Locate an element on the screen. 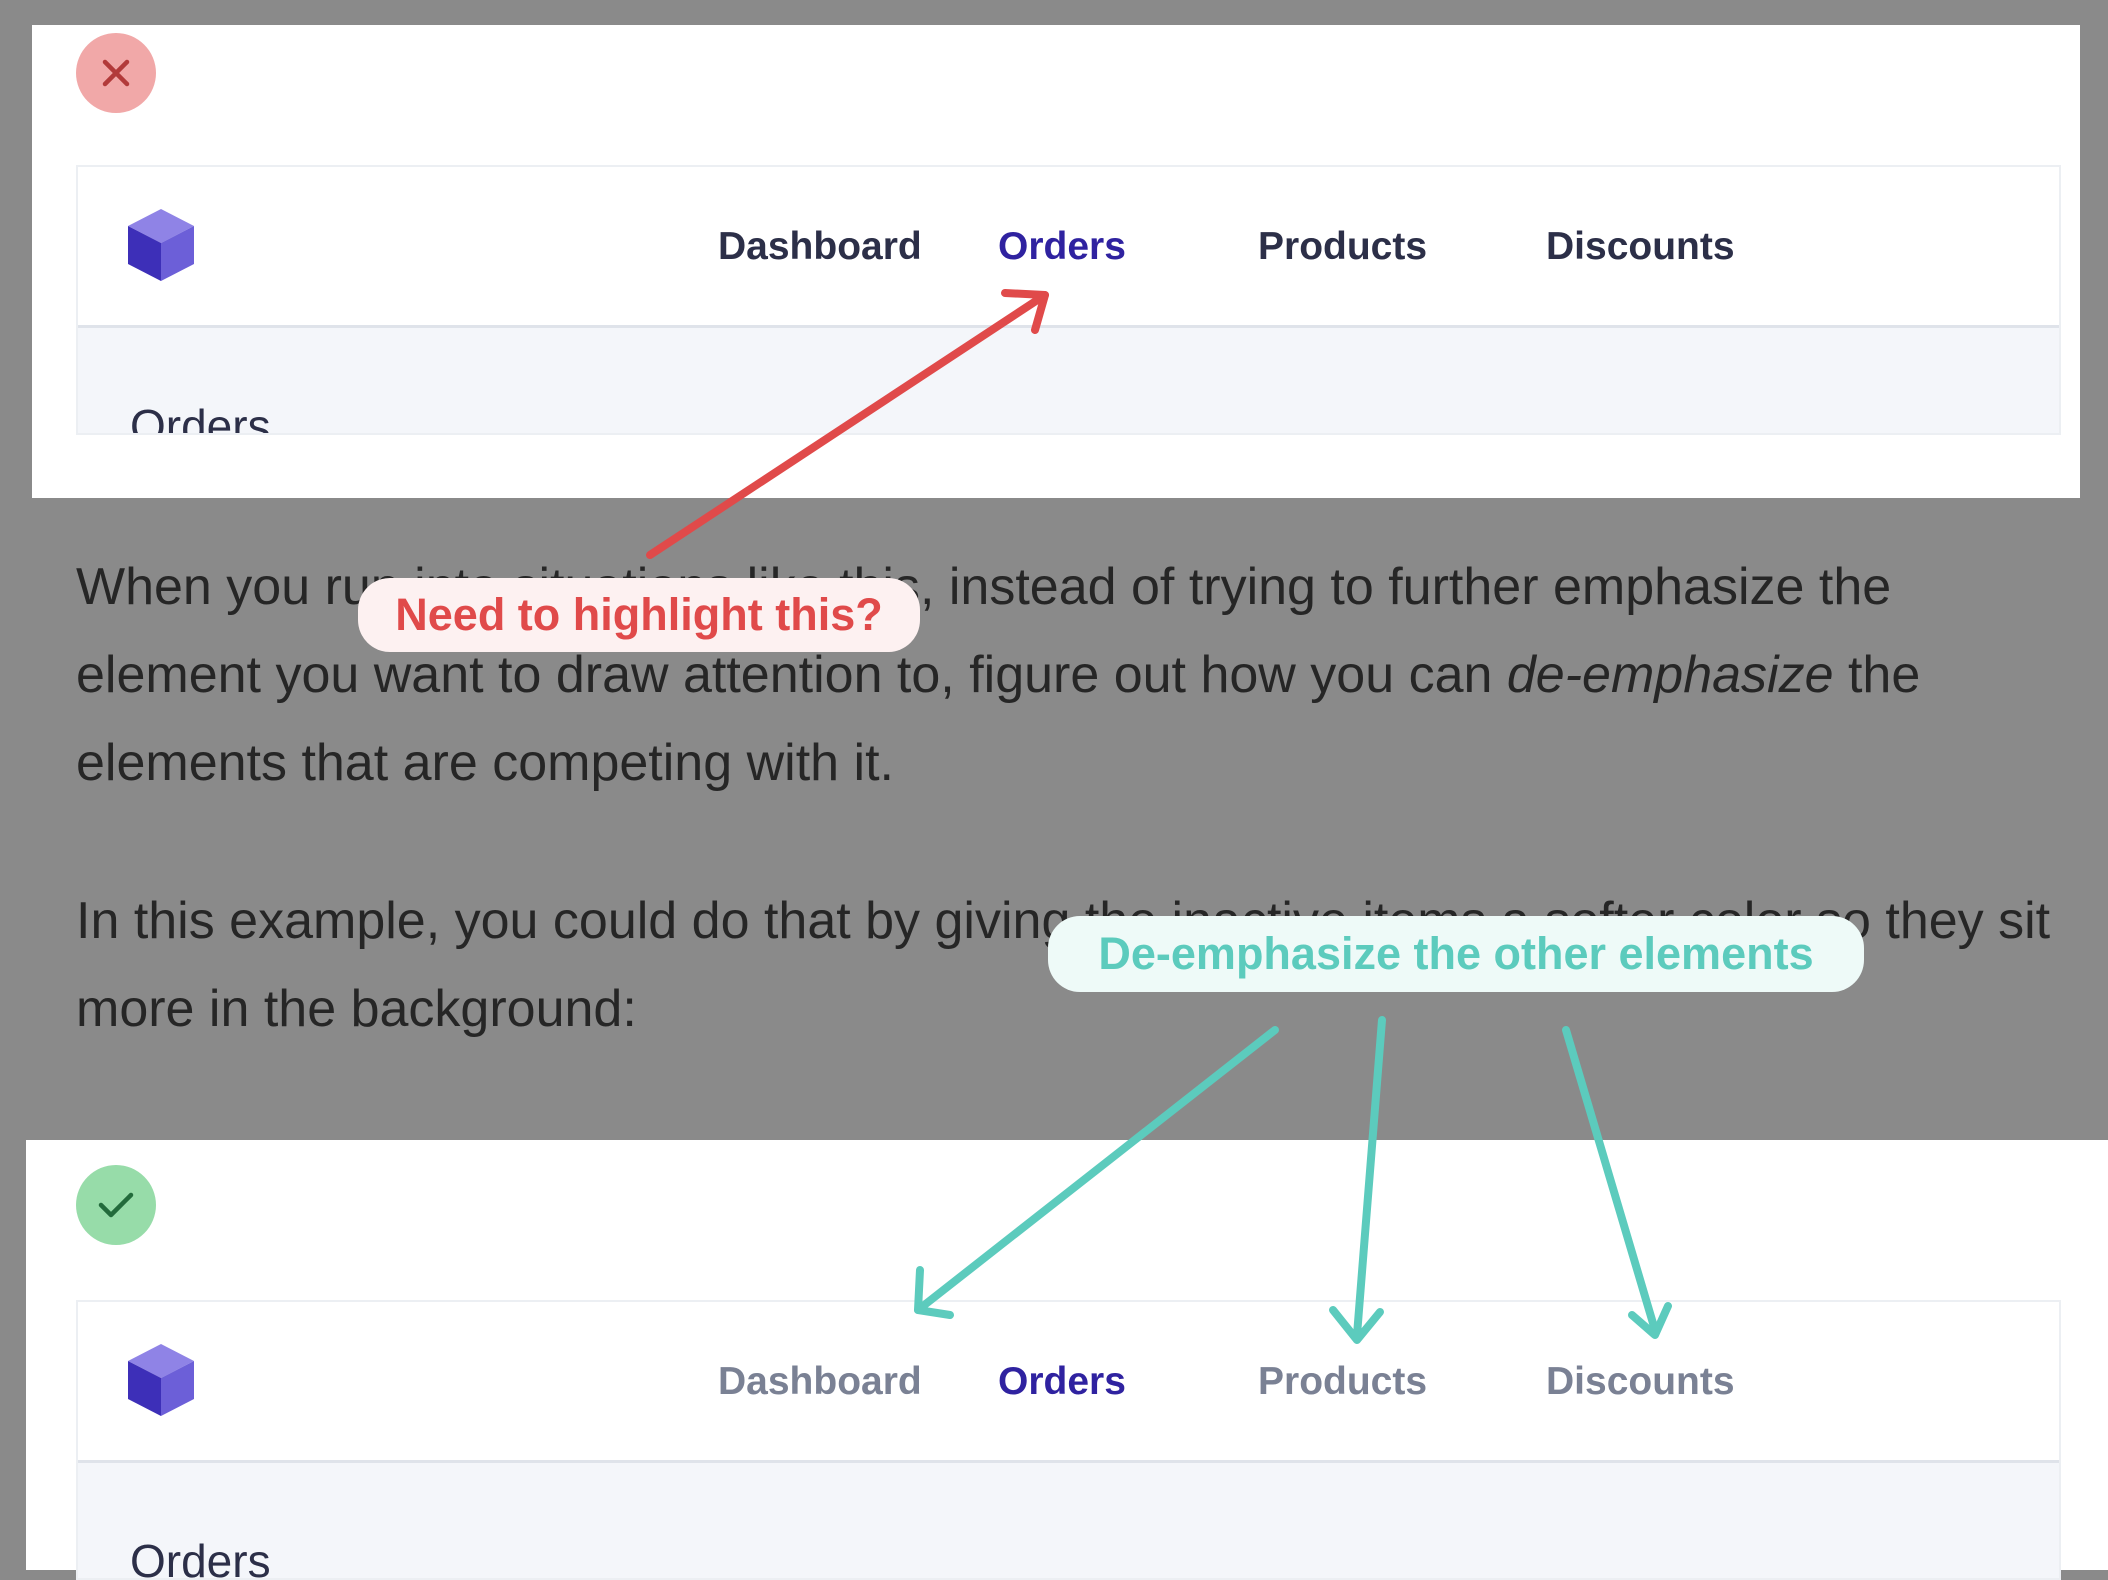  emphasis-text: de-emphasize is located at coordinates (1670, 675).